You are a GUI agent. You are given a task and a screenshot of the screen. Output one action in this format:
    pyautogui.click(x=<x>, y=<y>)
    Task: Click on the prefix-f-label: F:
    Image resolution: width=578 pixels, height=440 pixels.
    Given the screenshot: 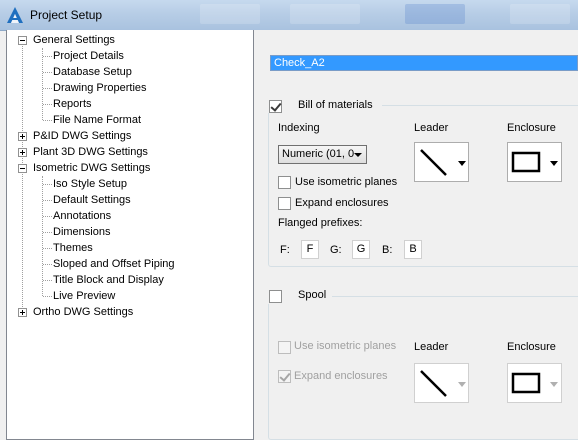 What is the action you would take?
    pyautogui.click(x=285, y=250)
    